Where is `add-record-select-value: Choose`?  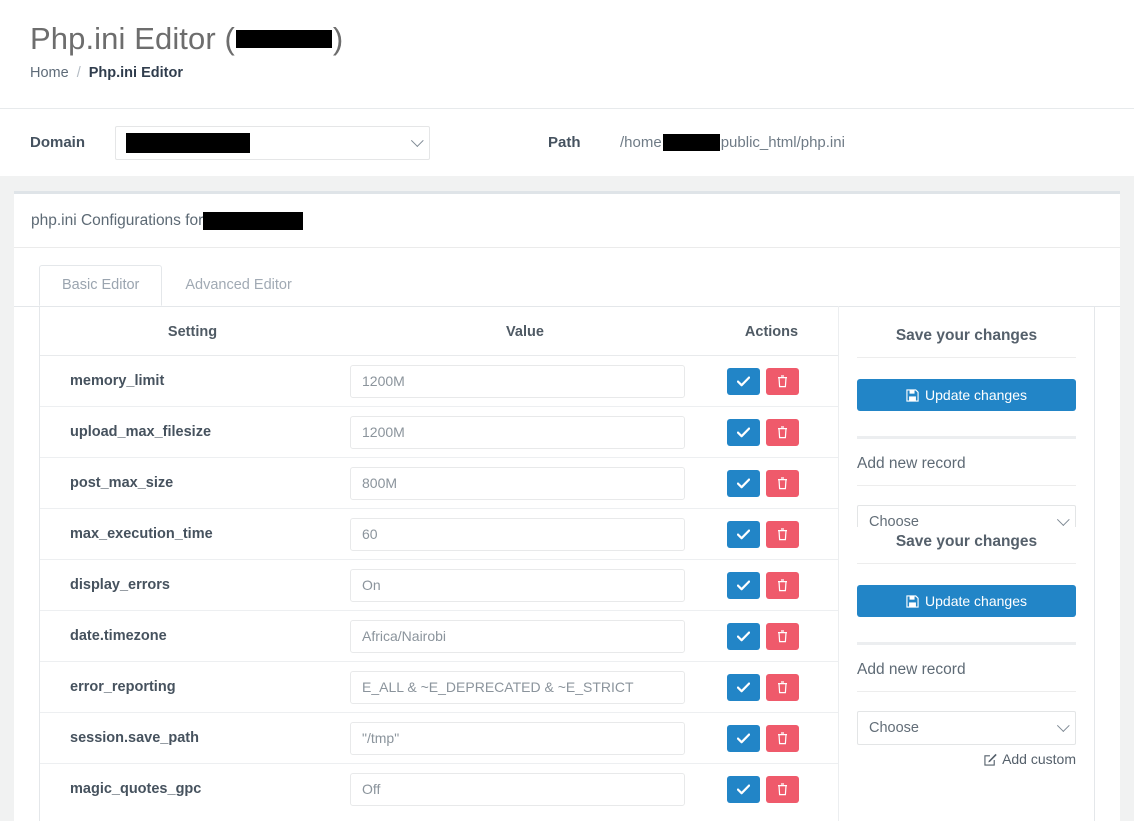 add-record-select-value: Choose is located at coordinates (894, 728).